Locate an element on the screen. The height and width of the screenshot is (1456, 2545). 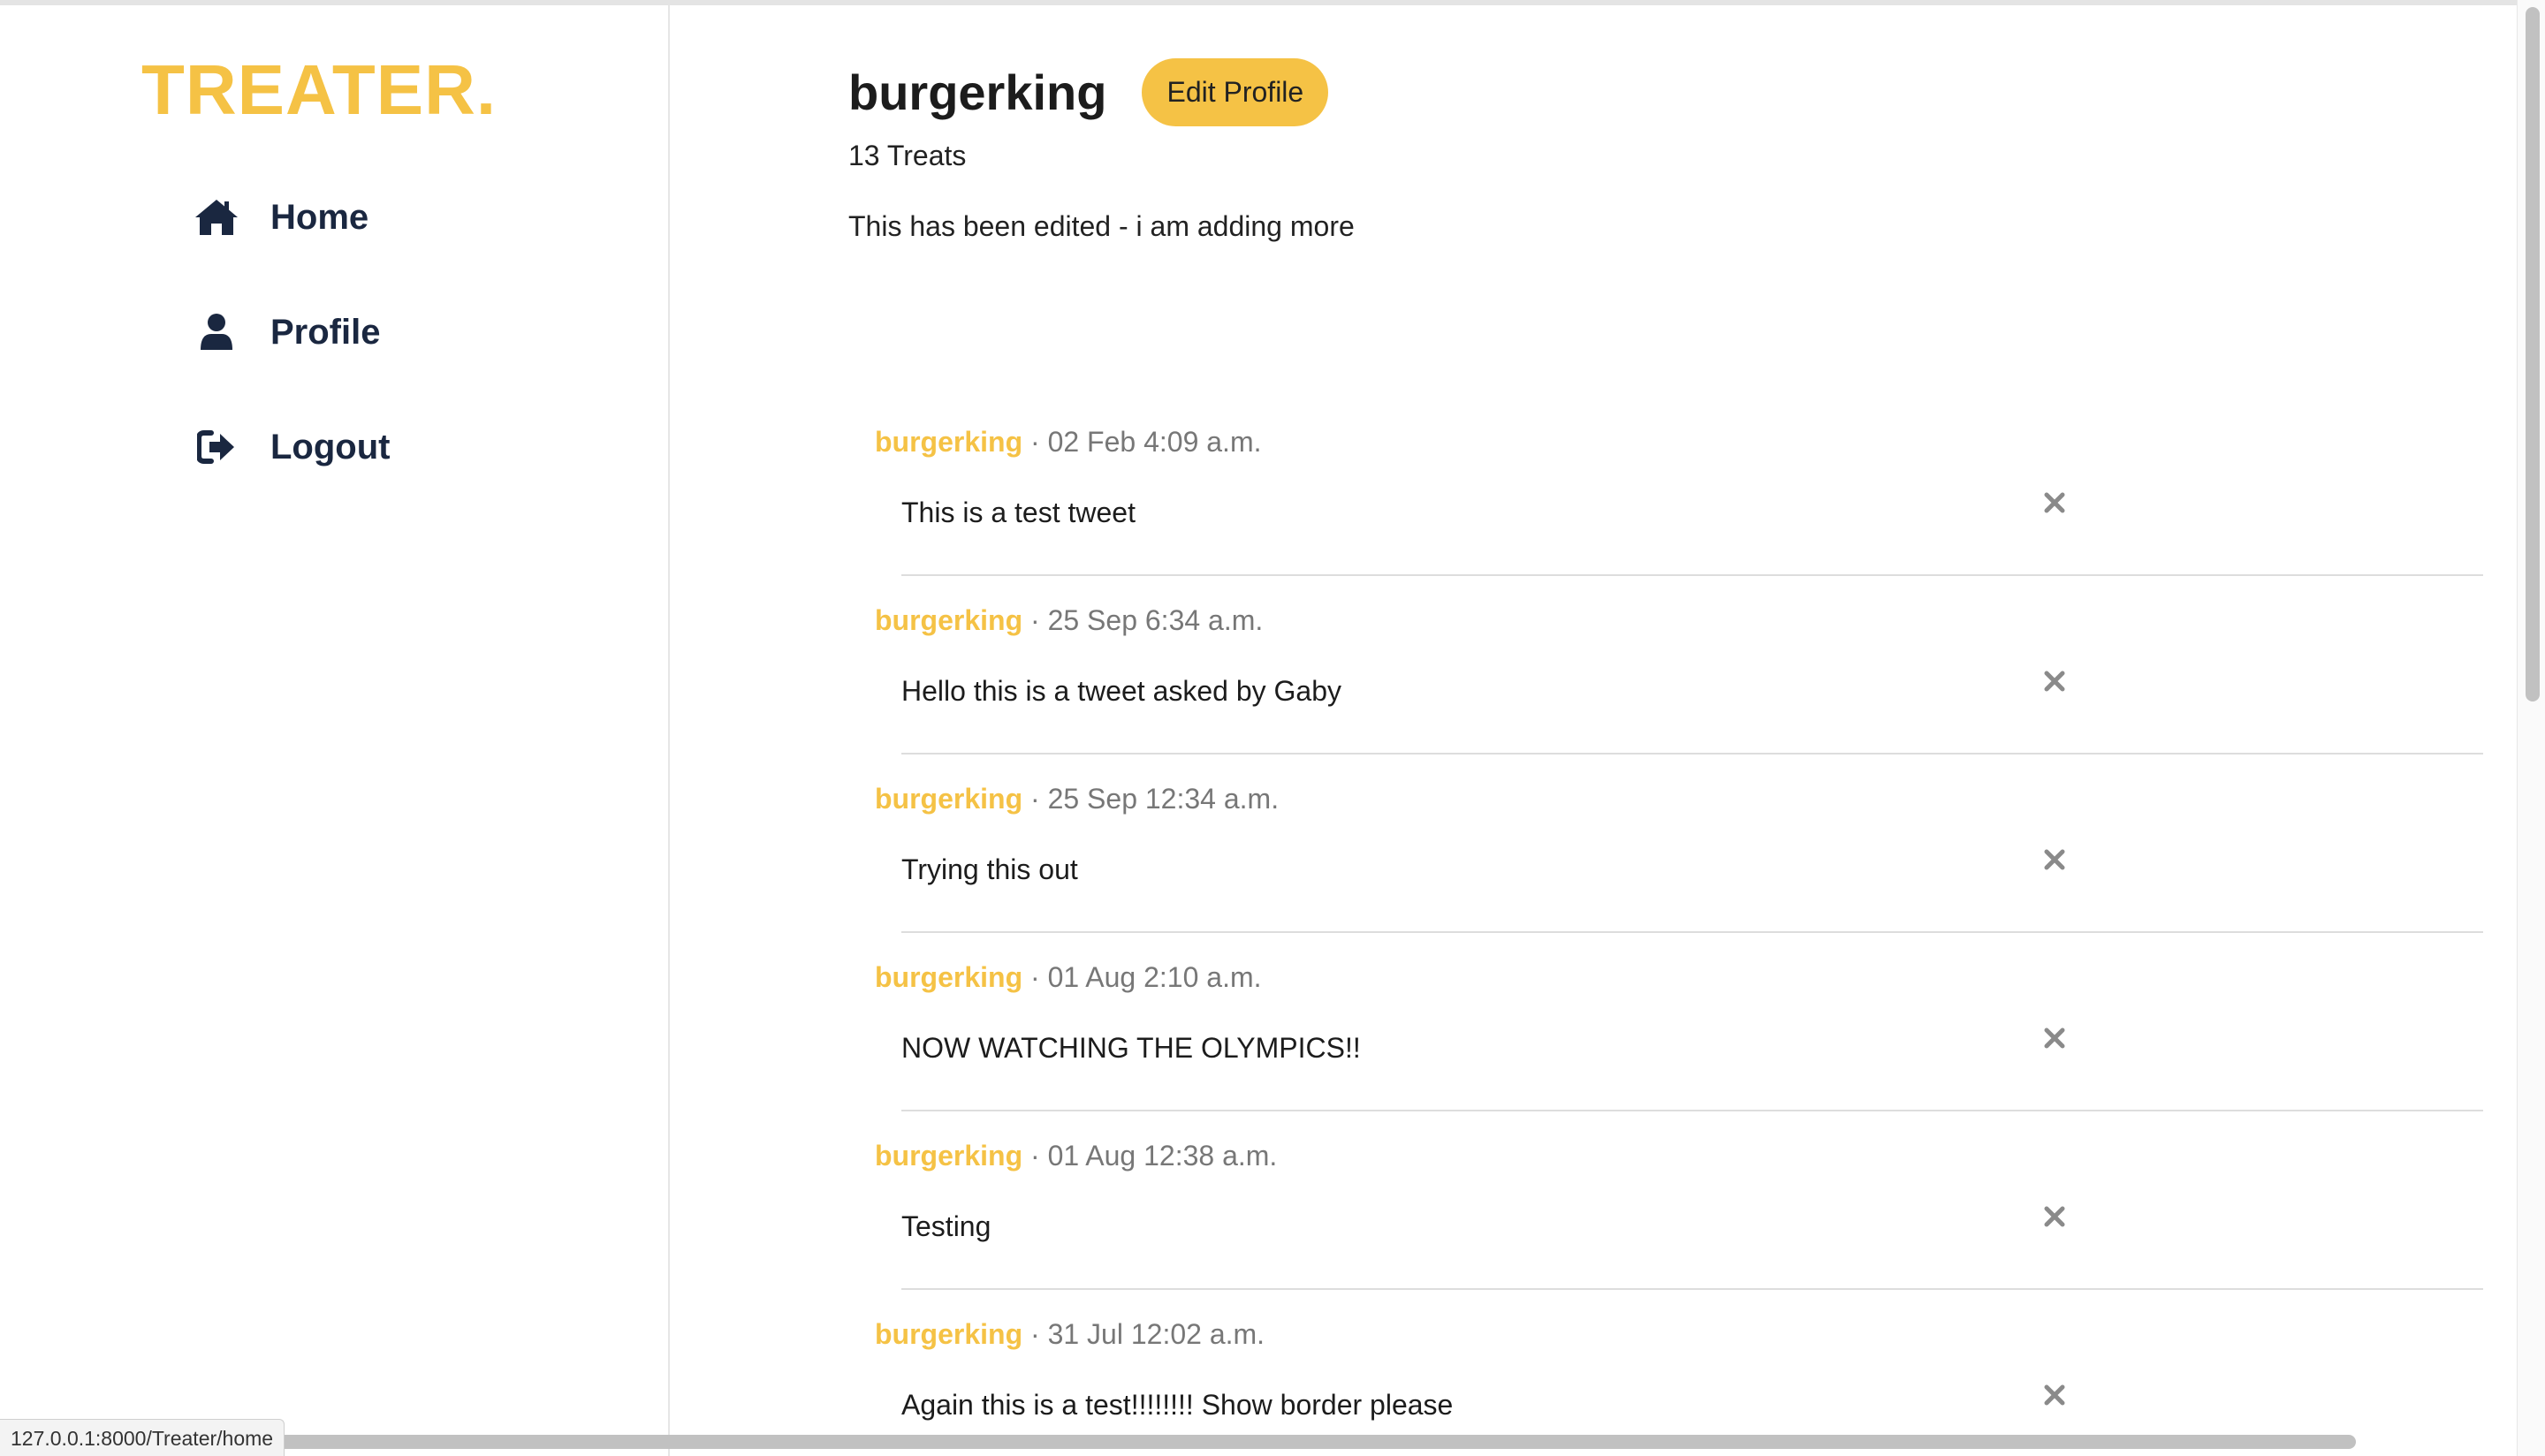
treat-item: burgerking · 01 Aug 12:38 a.m. Testing is located at coordinates (1679, 1229).